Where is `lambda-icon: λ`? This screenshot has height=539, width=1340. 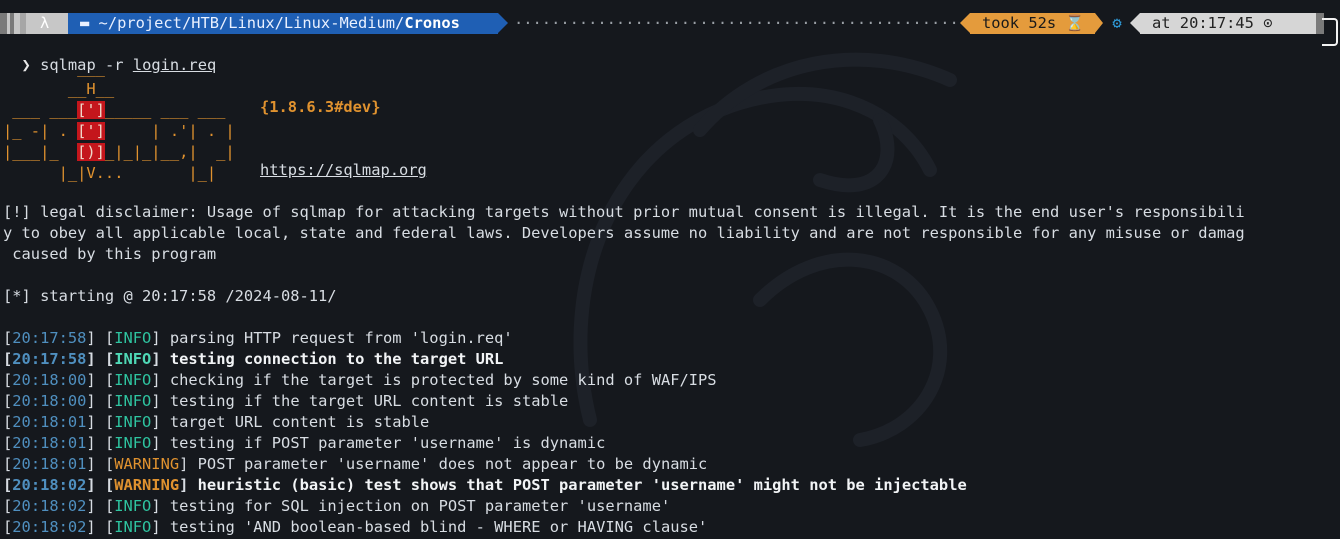
lambda-icon: λ is located at coordinates (45, 23).